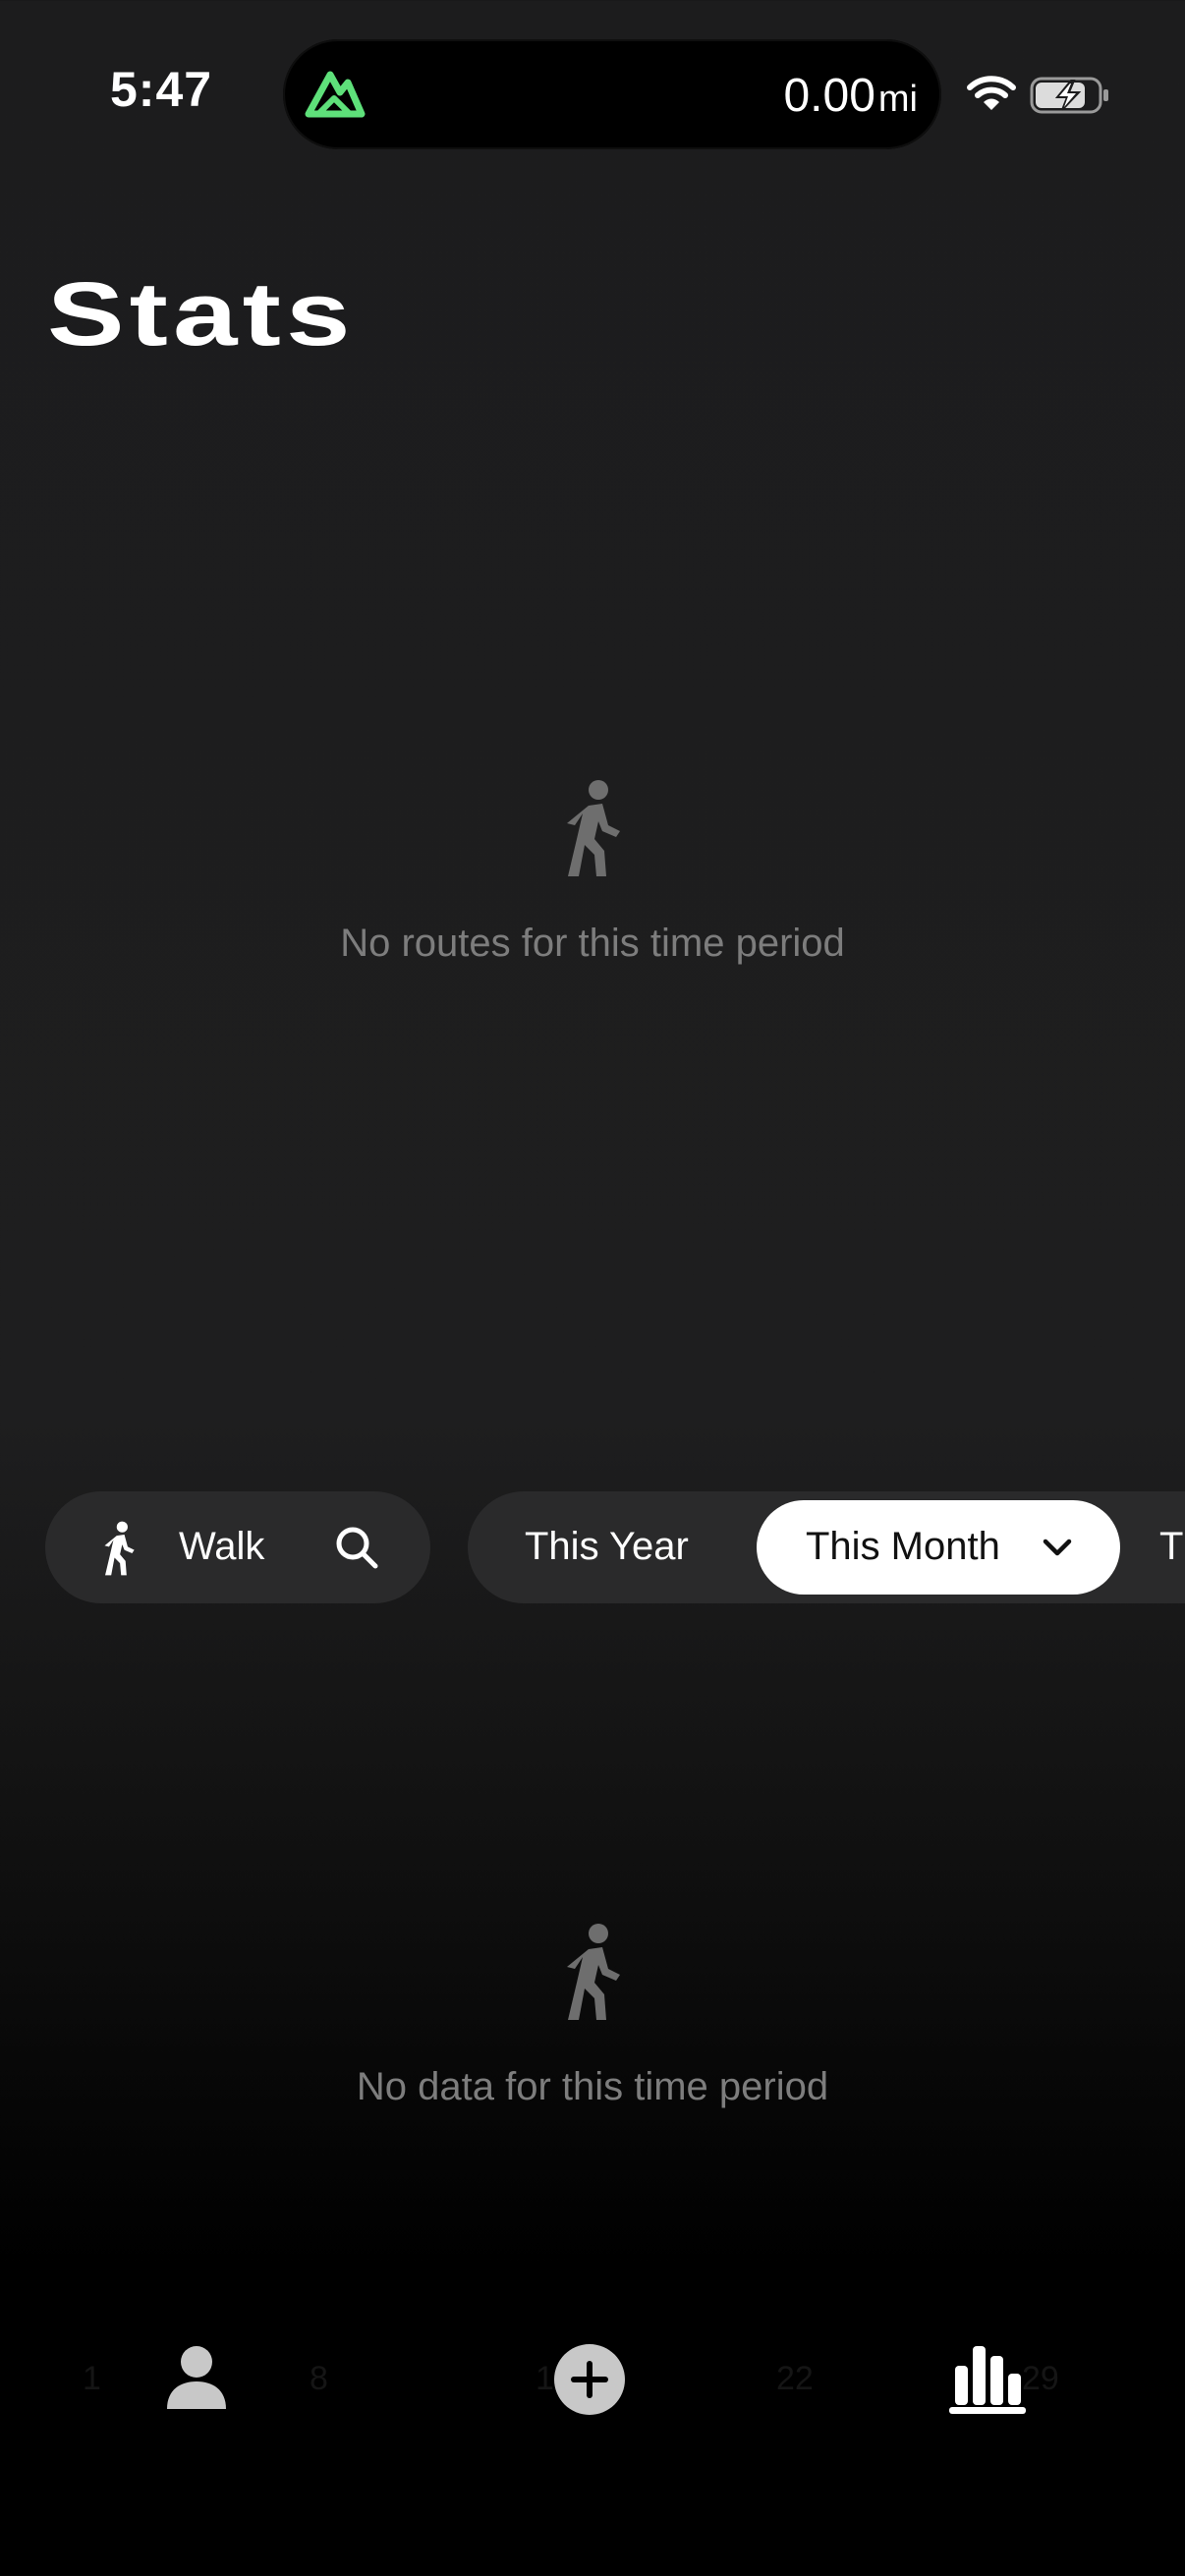  I want to click on data-empty-state: No data for this time period, so click(592, 2015).